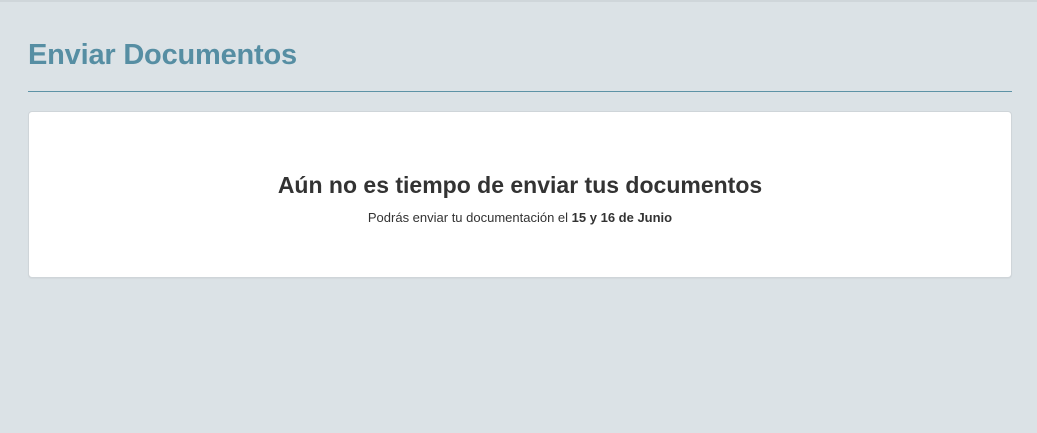  What do you see at coordinates (520, 55) in the screenshot?
I see `page-header: Enviar Documentos` at bounding box center [520, 55].